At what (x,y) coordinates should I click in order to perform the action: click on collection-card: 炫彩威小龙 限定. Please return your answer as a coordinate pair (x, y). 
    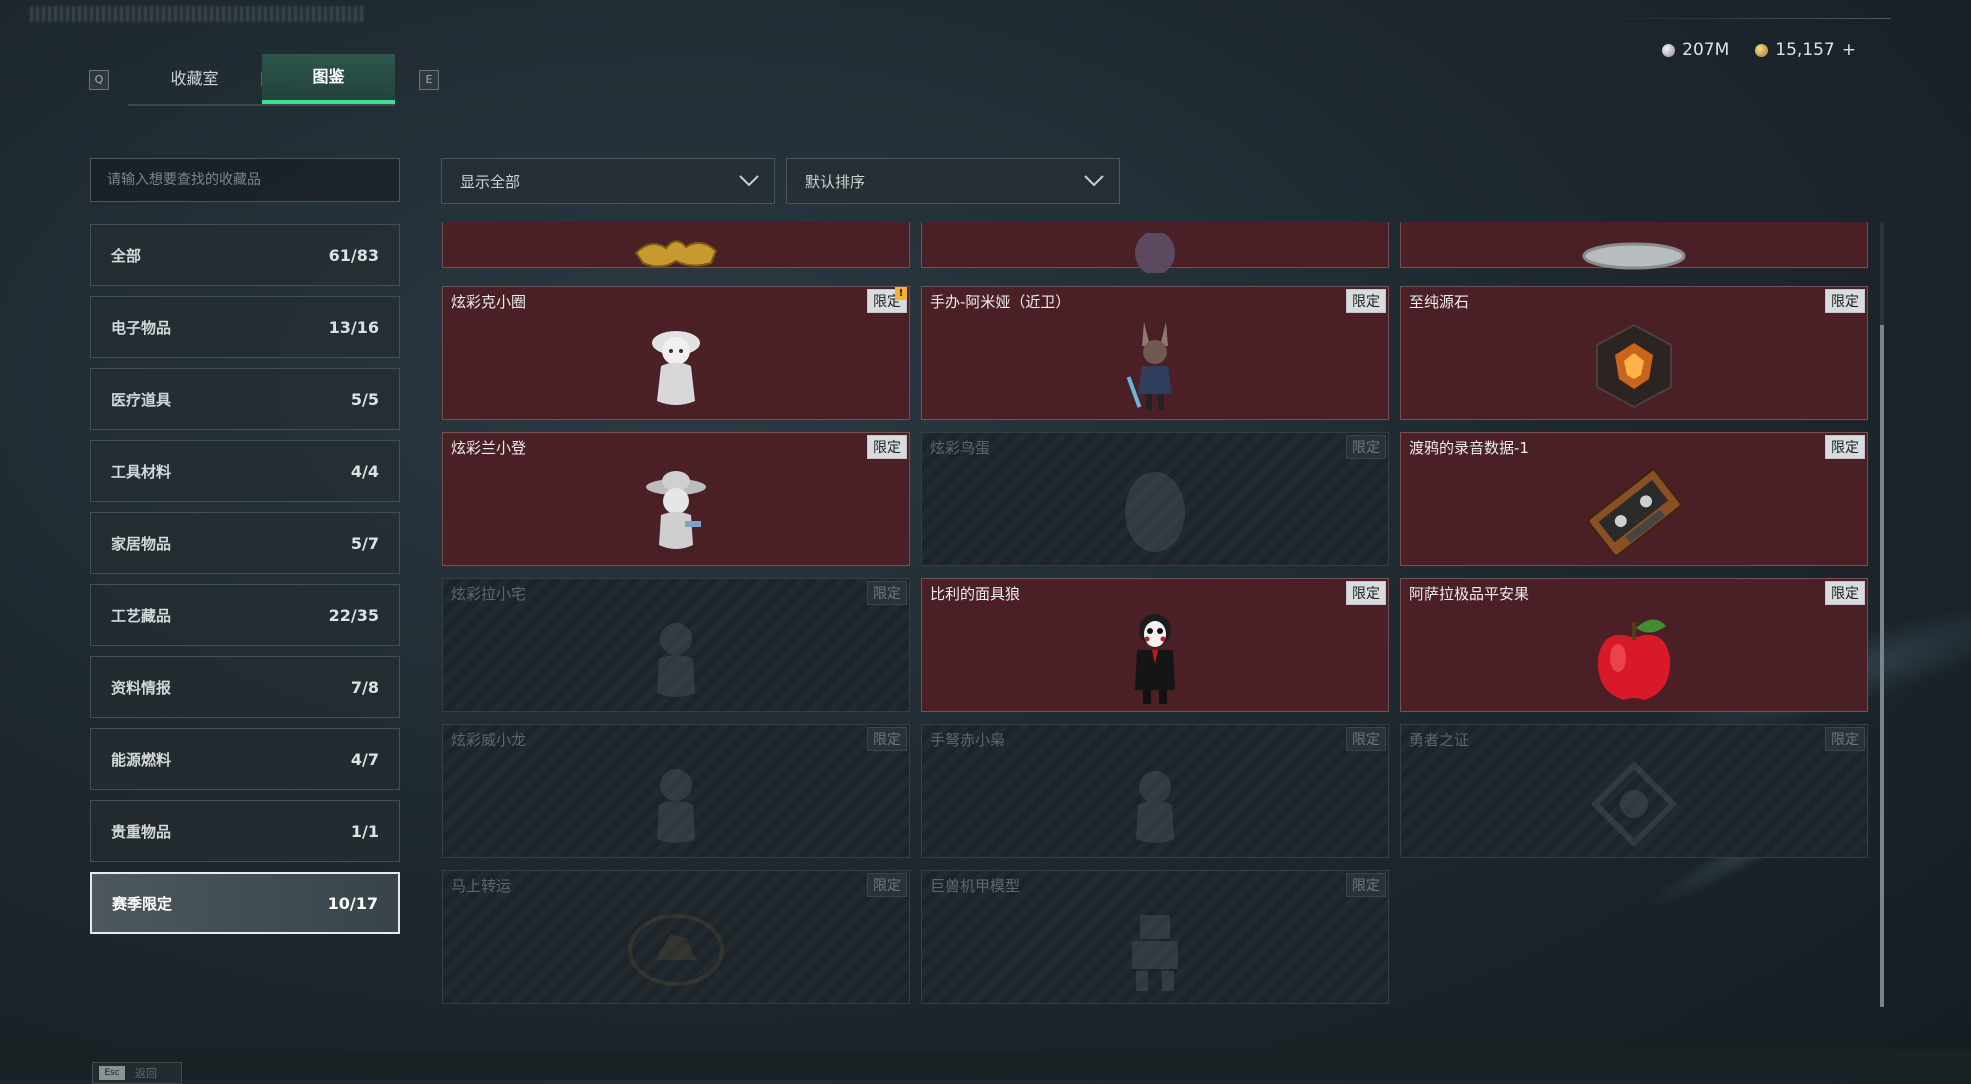
    Looking at the image, I should click on (676, 791).